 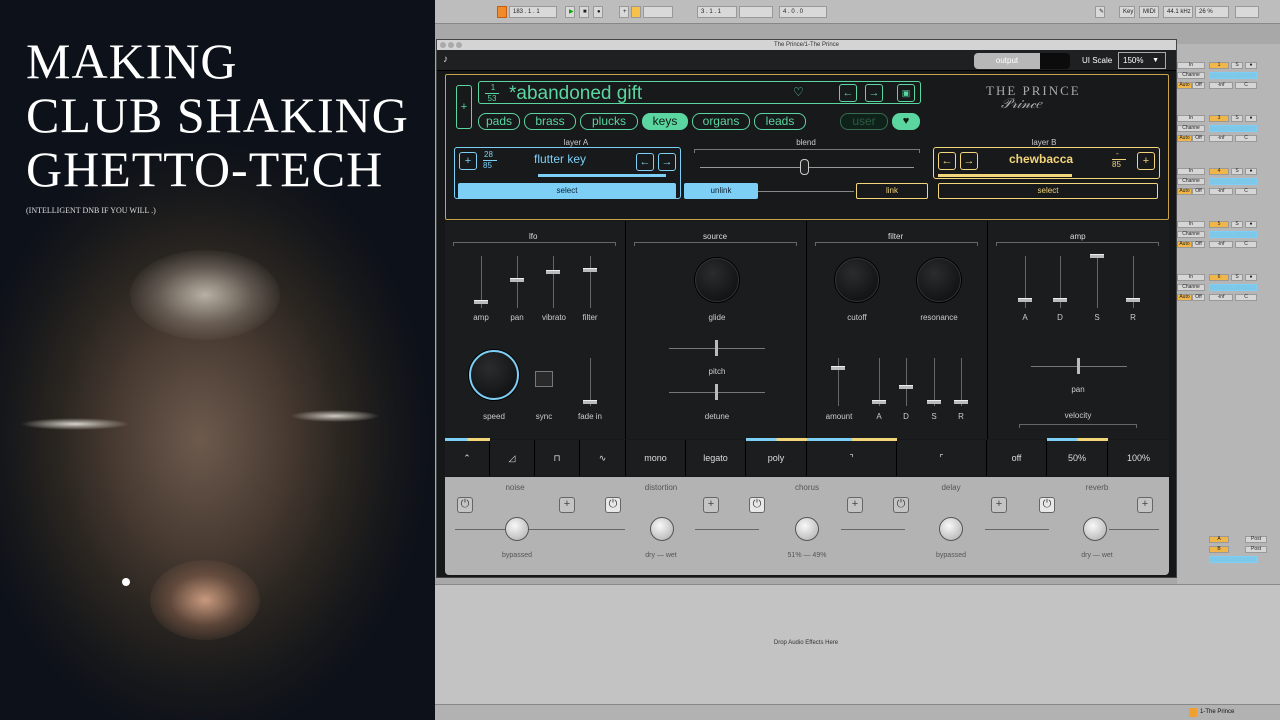 What do you see at coordinates (776, 457) in the screenshot?
I see `poly-mode-button: poly` at bounding box center [776, 457].